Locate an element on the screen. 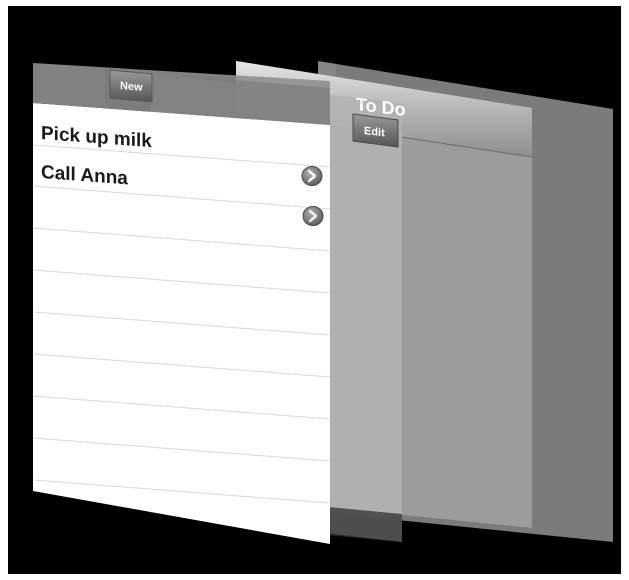 The image size is (629, 580). new-button: New is located at coordinates (131, 86).